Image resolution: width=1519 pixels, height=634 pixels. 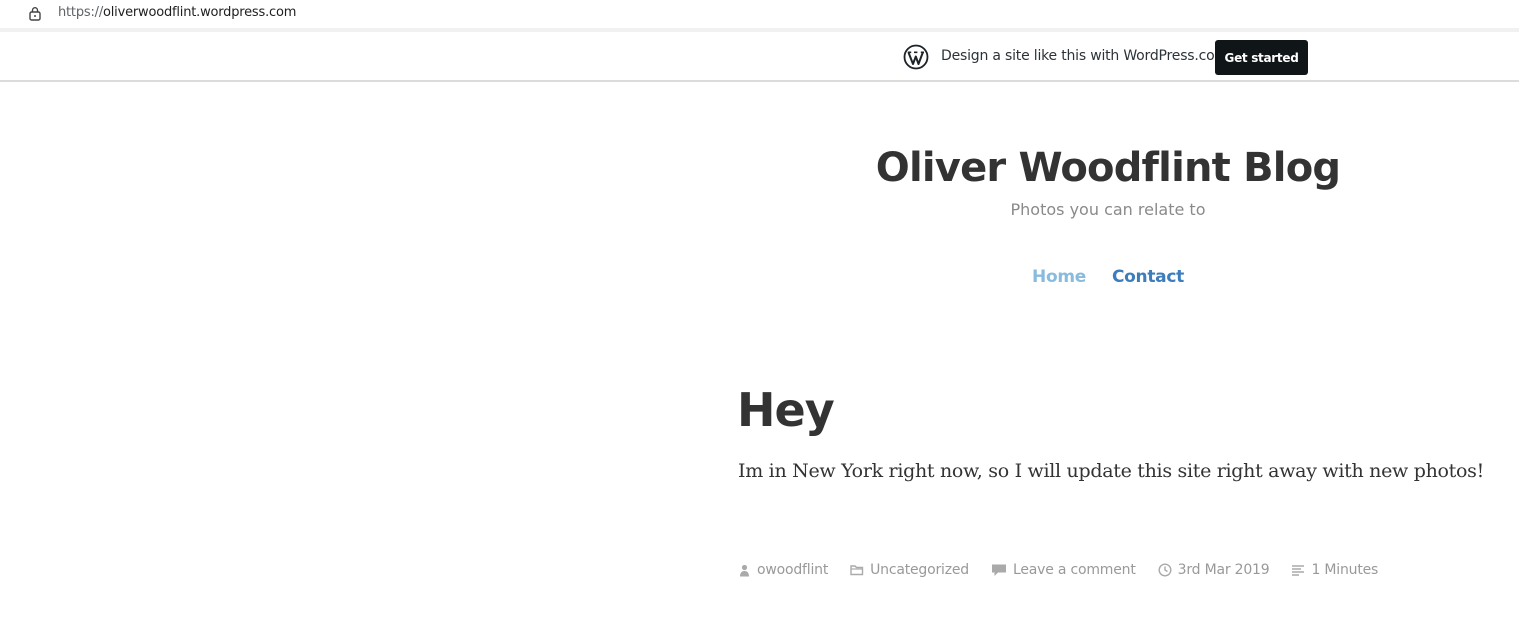 I want to click on url-field: https://oliverwoodflint.wordpress.com, so click(x=762, y=13).